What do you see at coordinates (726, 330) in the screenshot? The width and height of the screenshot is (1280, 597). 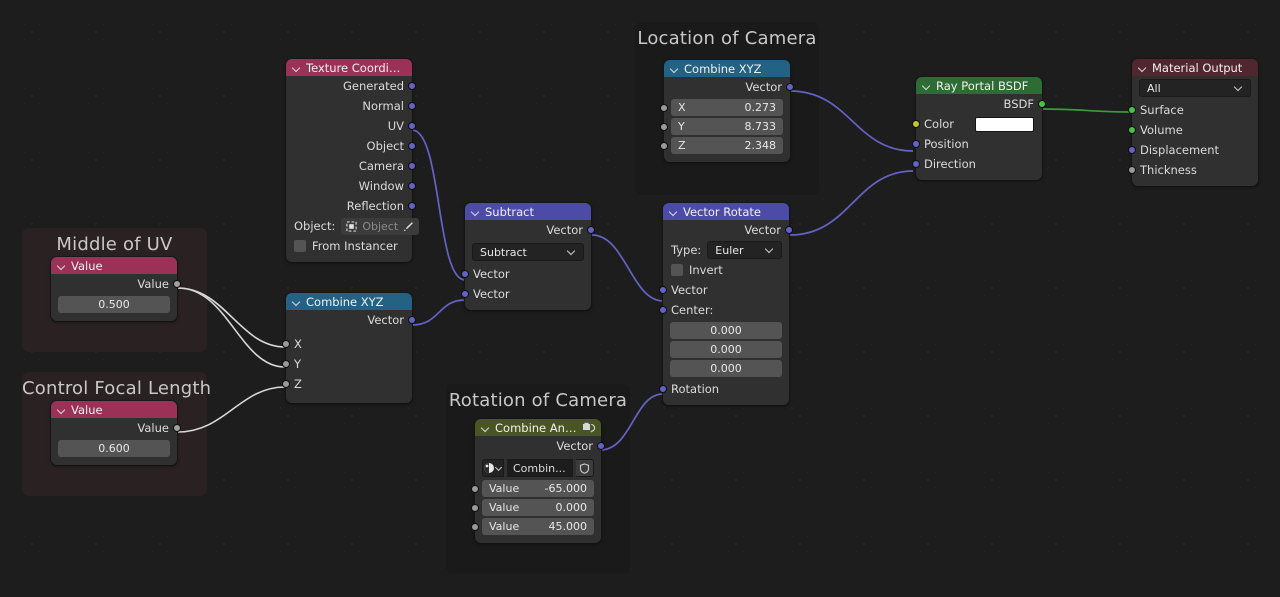 I see `center-x-field: 0.000` at bounding box center [726, 330].